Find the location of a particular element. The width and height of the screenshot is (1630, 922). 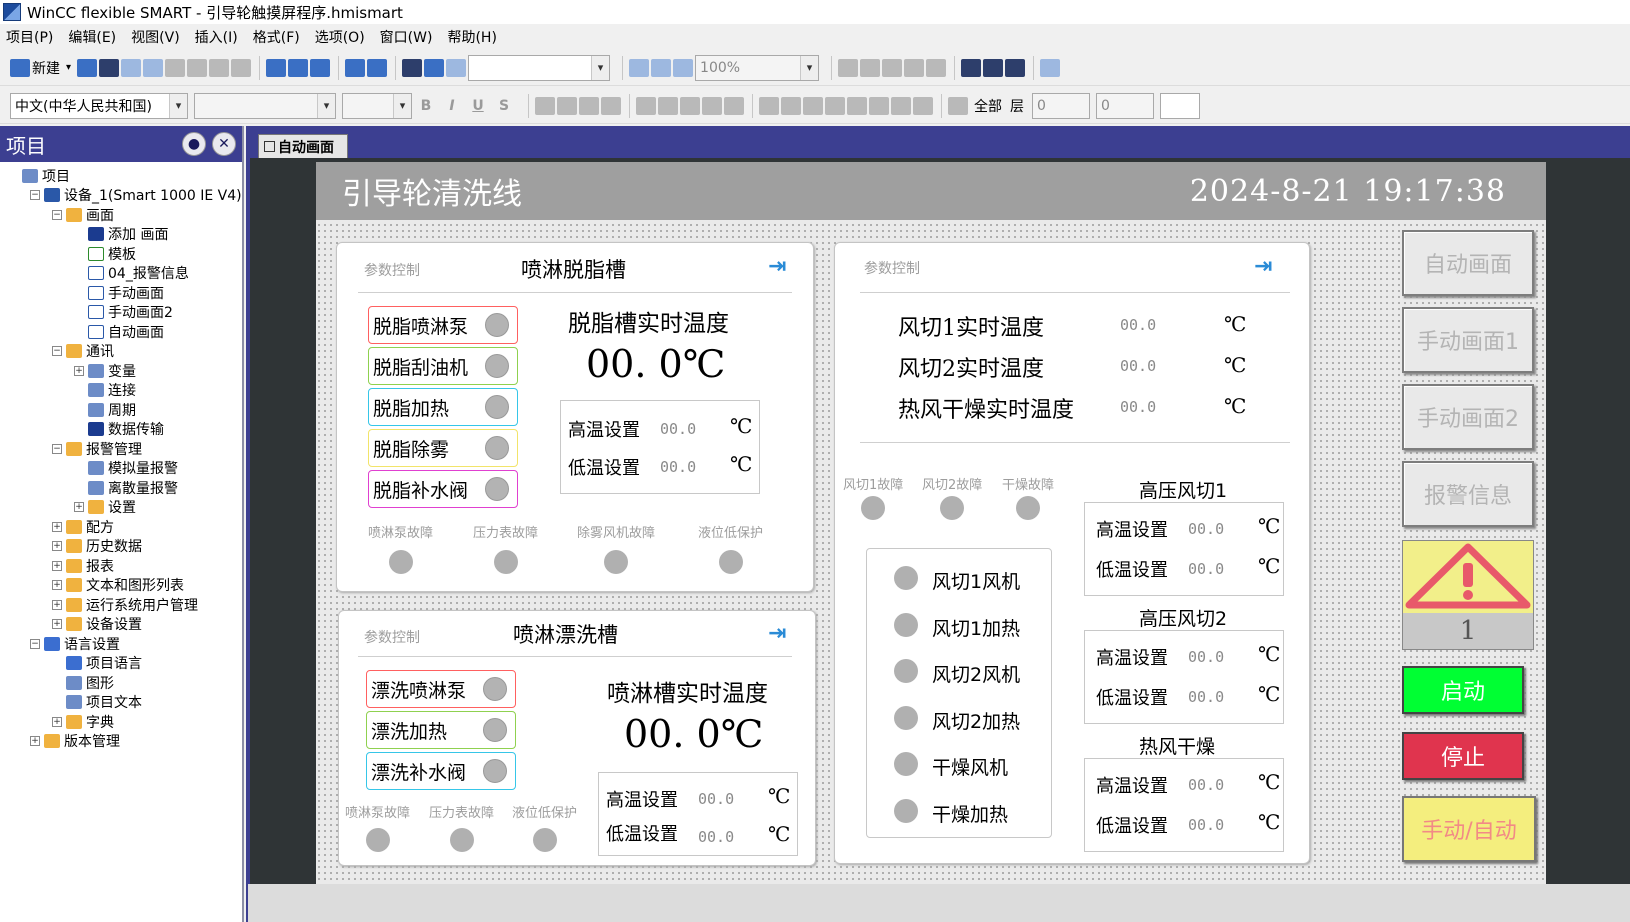

p1-high-input: 00.0 is located at coordinates (678, 429).